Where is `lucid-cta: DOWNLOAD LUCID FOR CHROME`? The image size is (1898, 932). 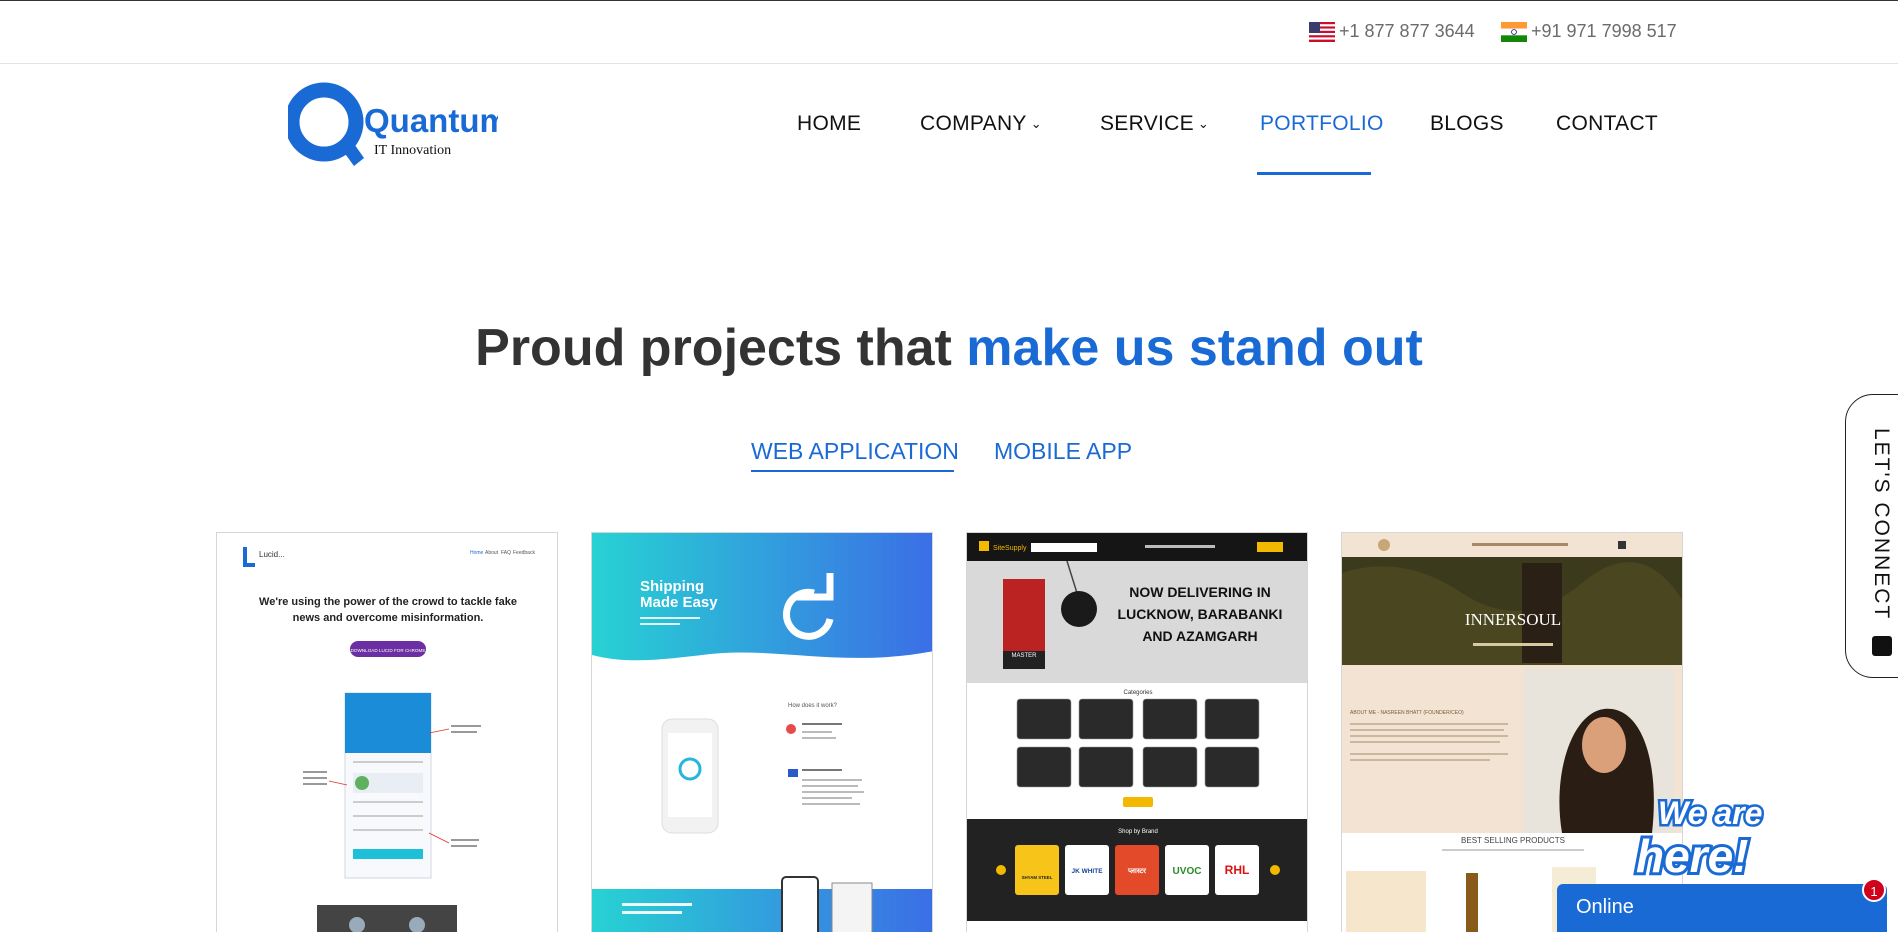 lucid-cta: DOWNLOAD LUCID FOR CHROME is located at coordinates (388, 650).